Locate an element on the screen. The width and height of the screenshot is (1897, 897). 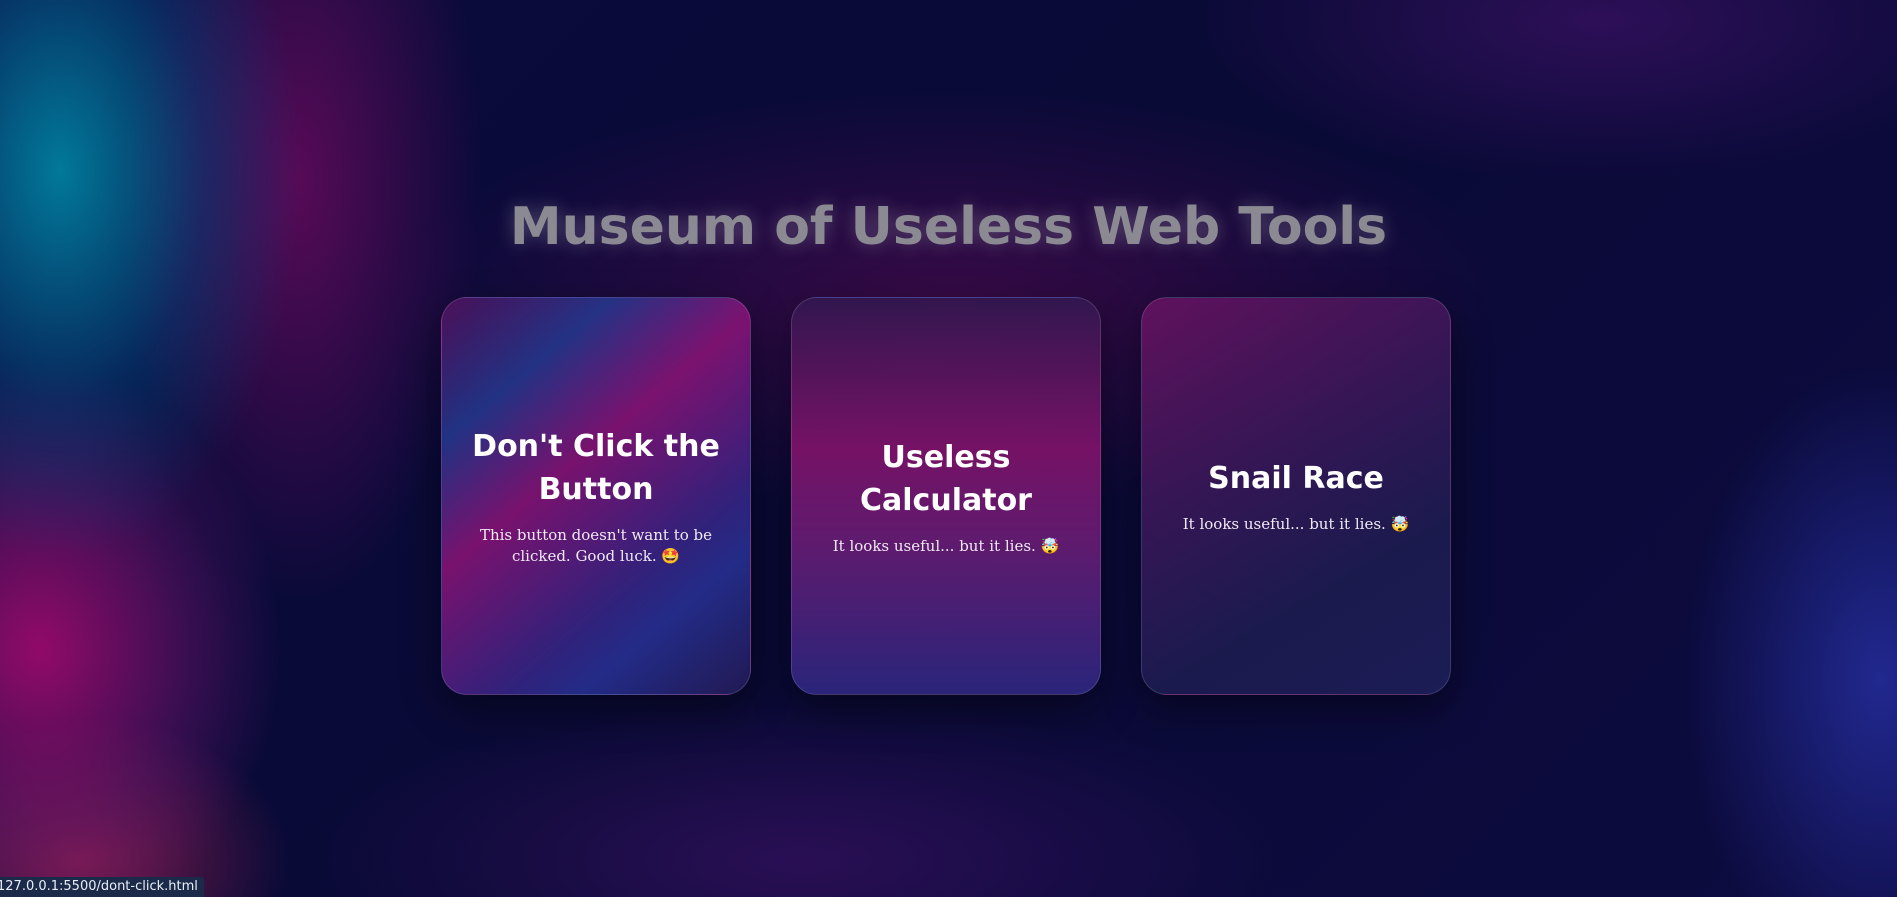
card-title: Snail Race is located at coordinates (1296, 478).